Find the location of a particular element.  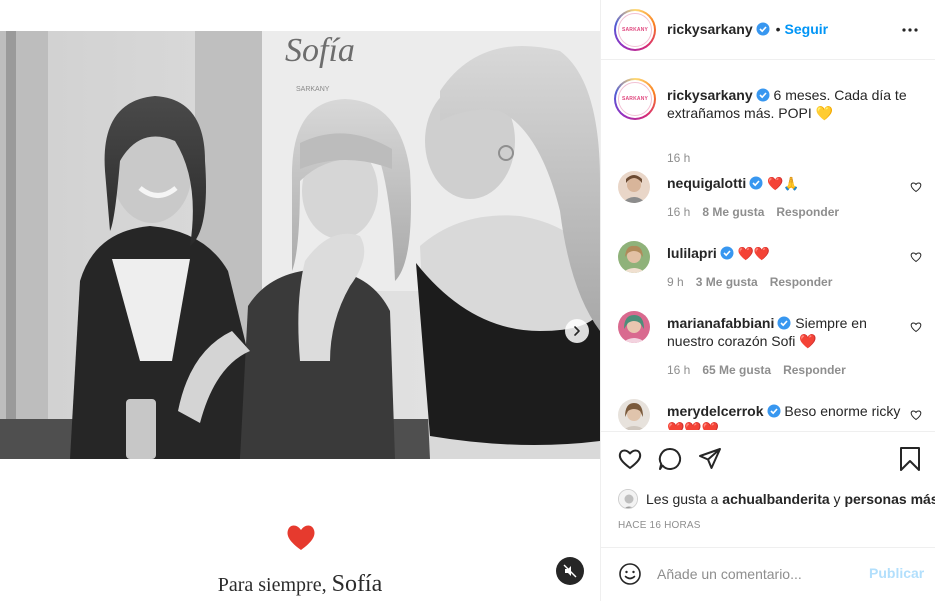

caption-avatar: SARKANY is located at coordinates (635, 99).